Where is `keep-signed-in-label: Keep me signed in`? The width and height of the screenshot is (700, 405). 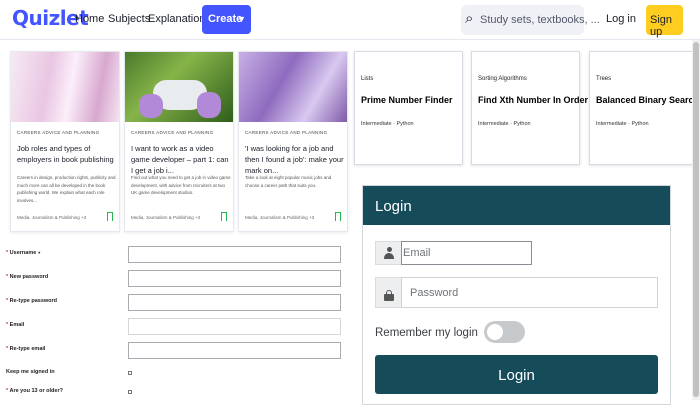
keep-signed-in-label: Keep me signed in is located at coordinates (30, 372).